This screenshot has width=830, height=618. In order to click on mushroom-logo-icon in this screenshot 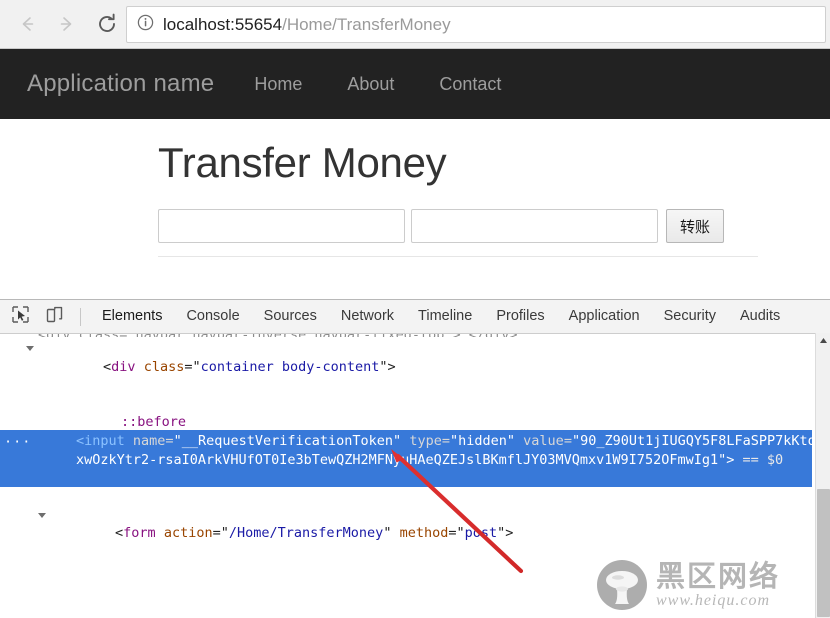, I will do `click(622, 585)`.